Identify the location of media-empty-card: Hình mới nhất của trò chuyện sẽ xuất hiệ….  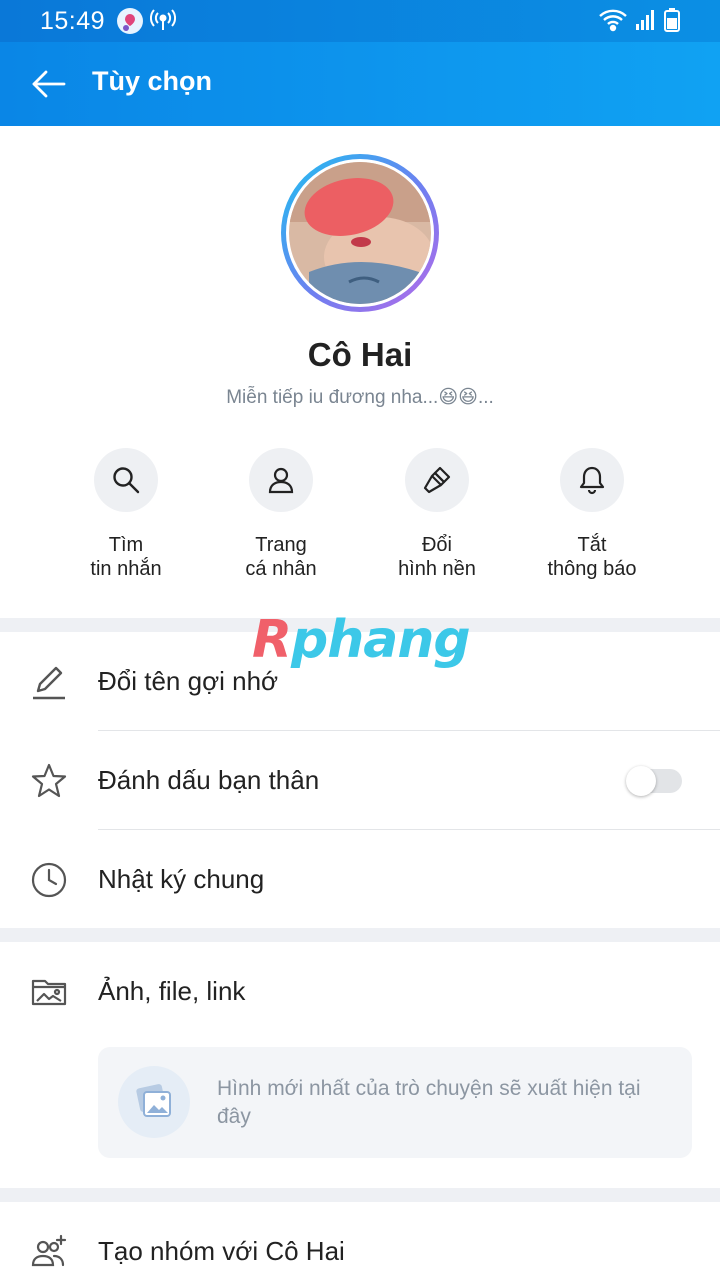
(395, 1102).